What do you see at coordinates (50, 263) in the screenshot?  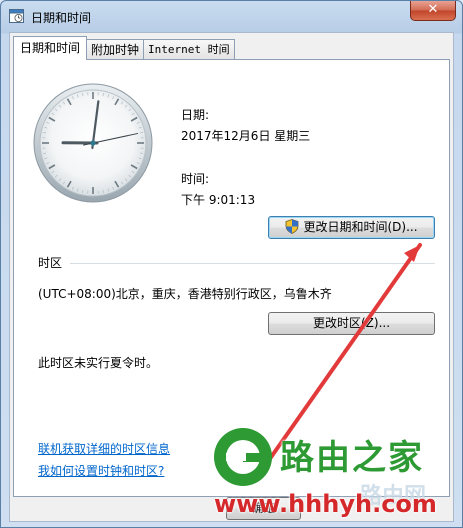 I see `timezone-heading: 时区` at bounding box center [50, 263].